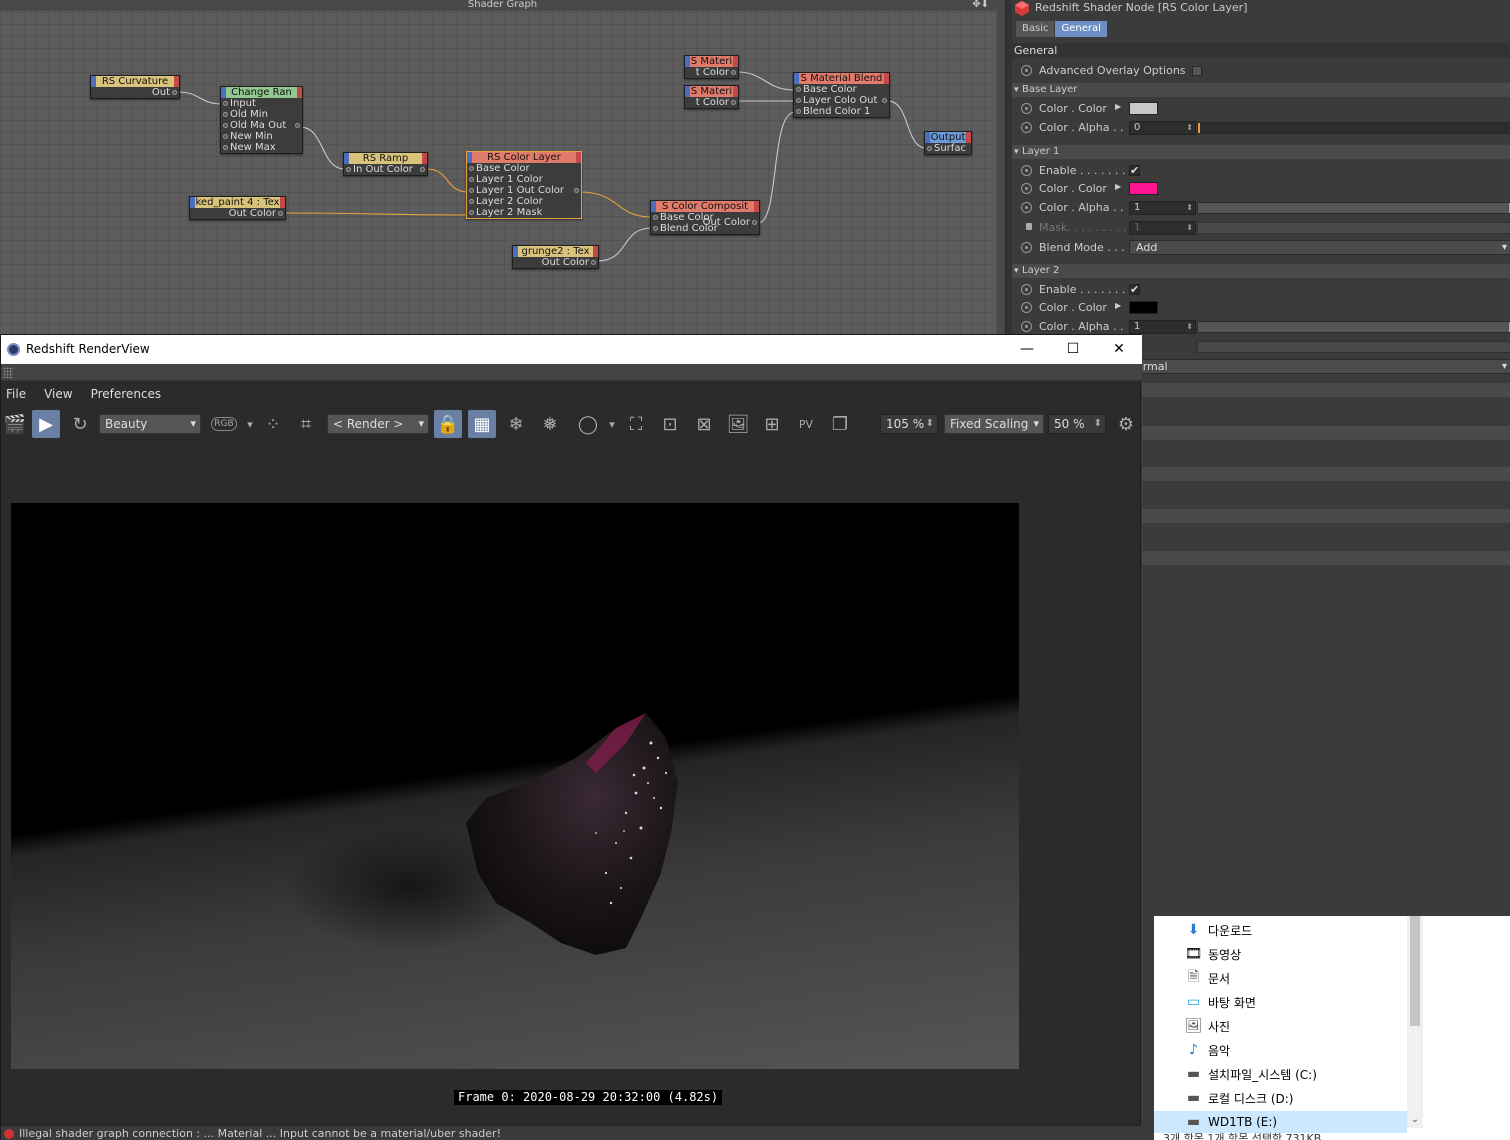 This screenshot has width=1510, height=1140. Describe the element at coordinates (1240, 1098) in the screenshot. I see `nav-item-drive-d: ▬ 로컬 디스크 (D:)` at that location.